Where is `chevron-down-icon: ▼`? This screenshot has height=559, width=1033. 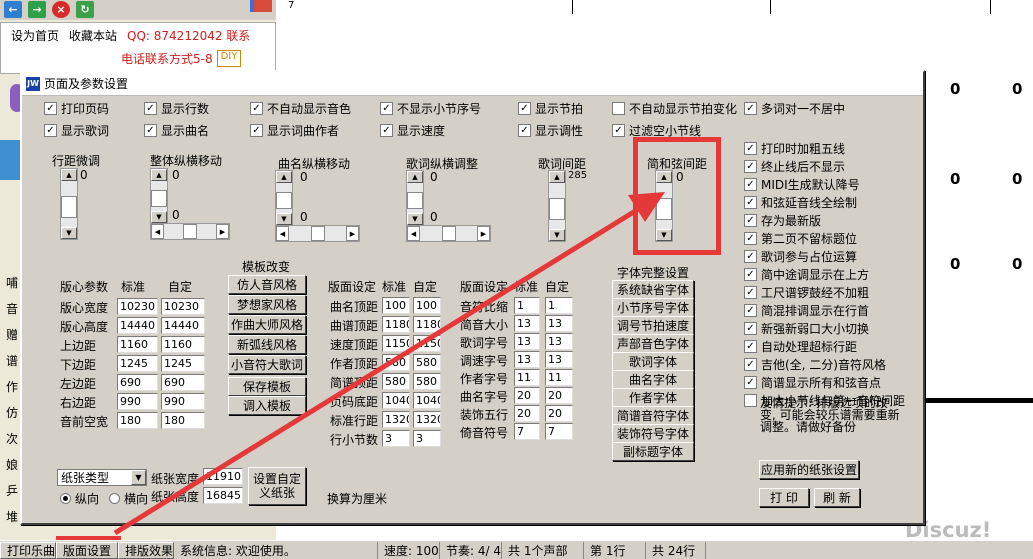 chevron-down-icon: ▼ is located at coordinates (138, 477).